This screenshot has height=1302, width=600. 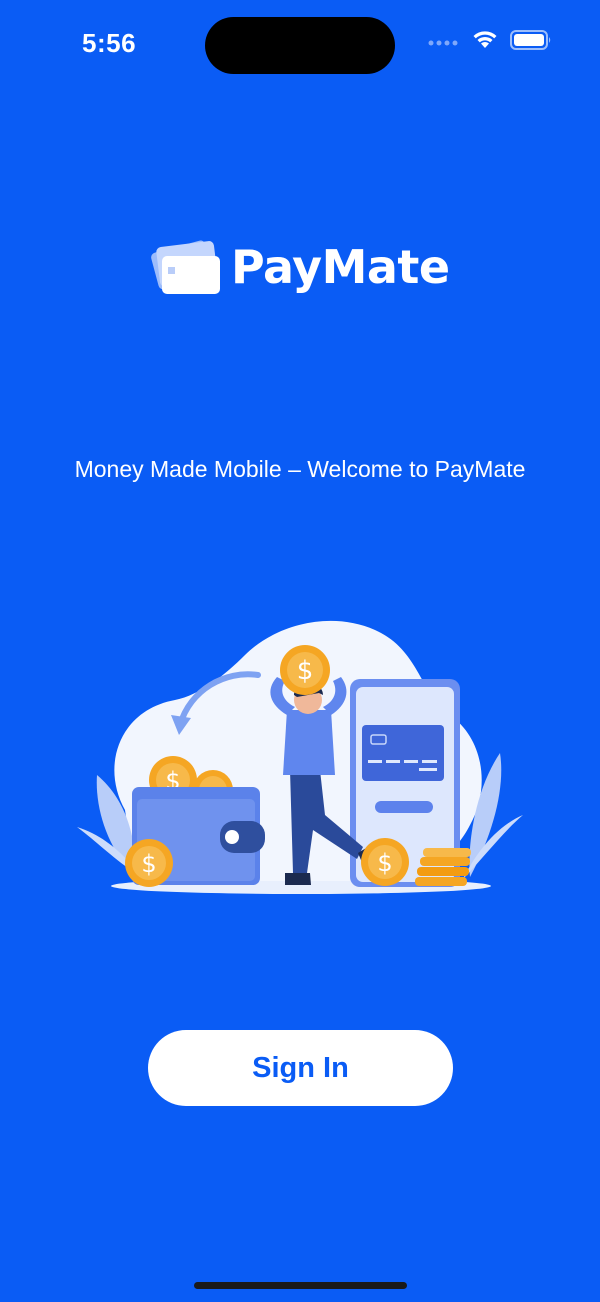 What do you see at coordinates (109, 43) in the screenshot?
I see `status-time: 5:56` at bounding box center [109, 43].